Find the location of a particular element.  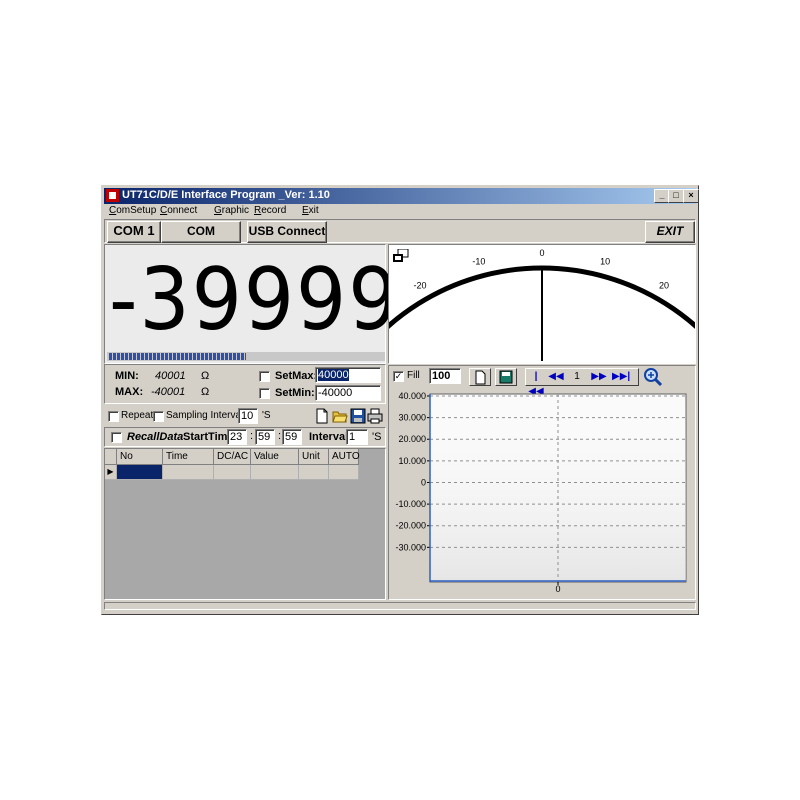

y-tick-label: -30.000 is located at coordinates (410, 547).